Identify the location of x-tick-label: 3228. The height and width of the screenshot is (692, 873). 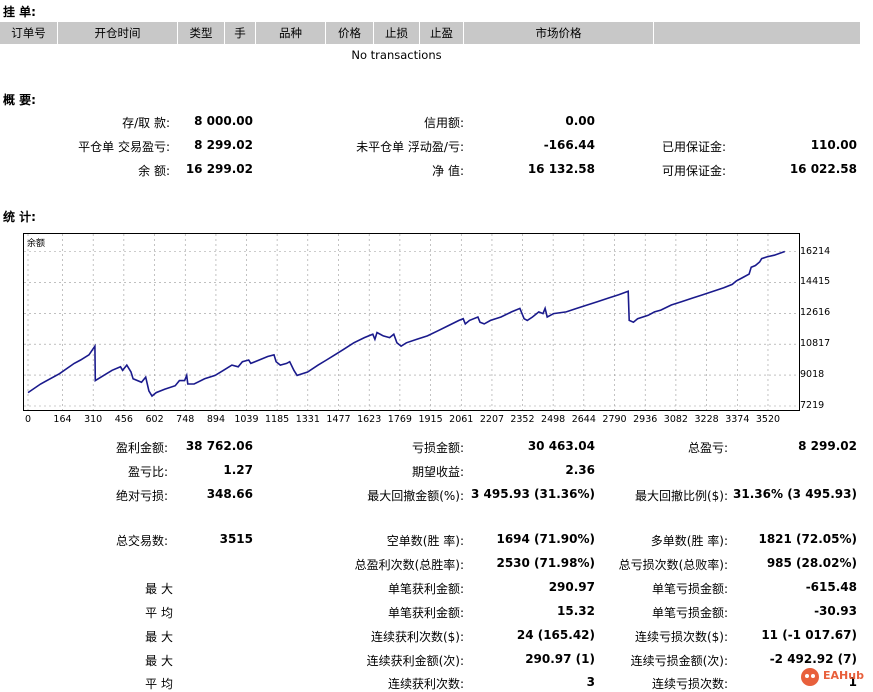
(706, 419).